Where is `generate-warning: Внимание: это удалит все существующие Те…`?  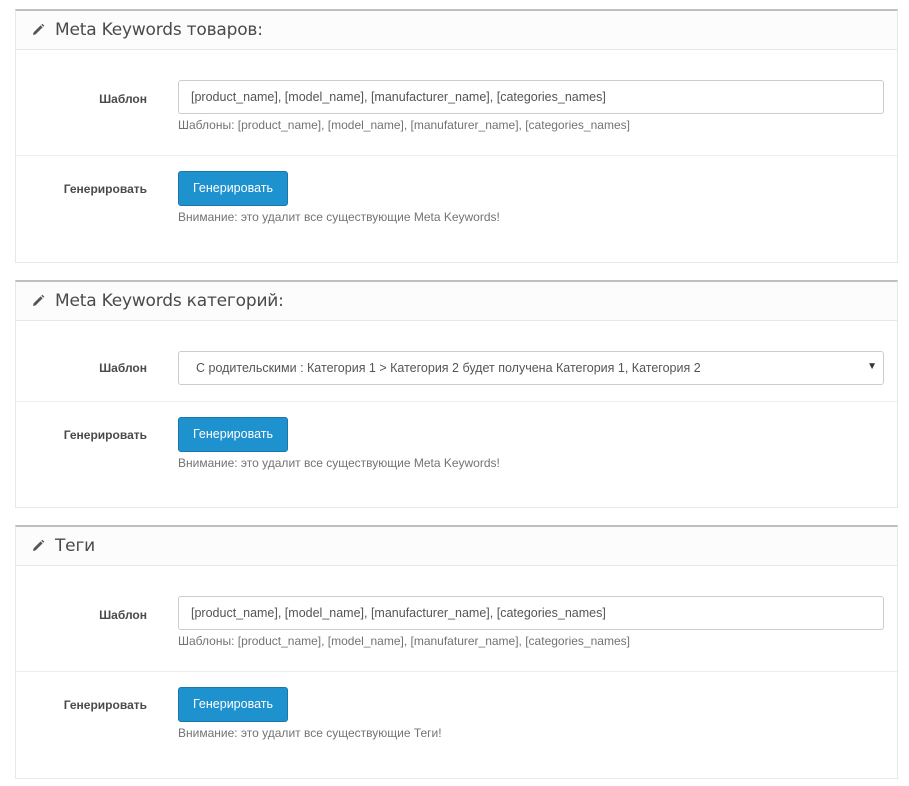
generate-warning: Внимание: это удалит все существующие Те… is located at coordinates (310, 733).